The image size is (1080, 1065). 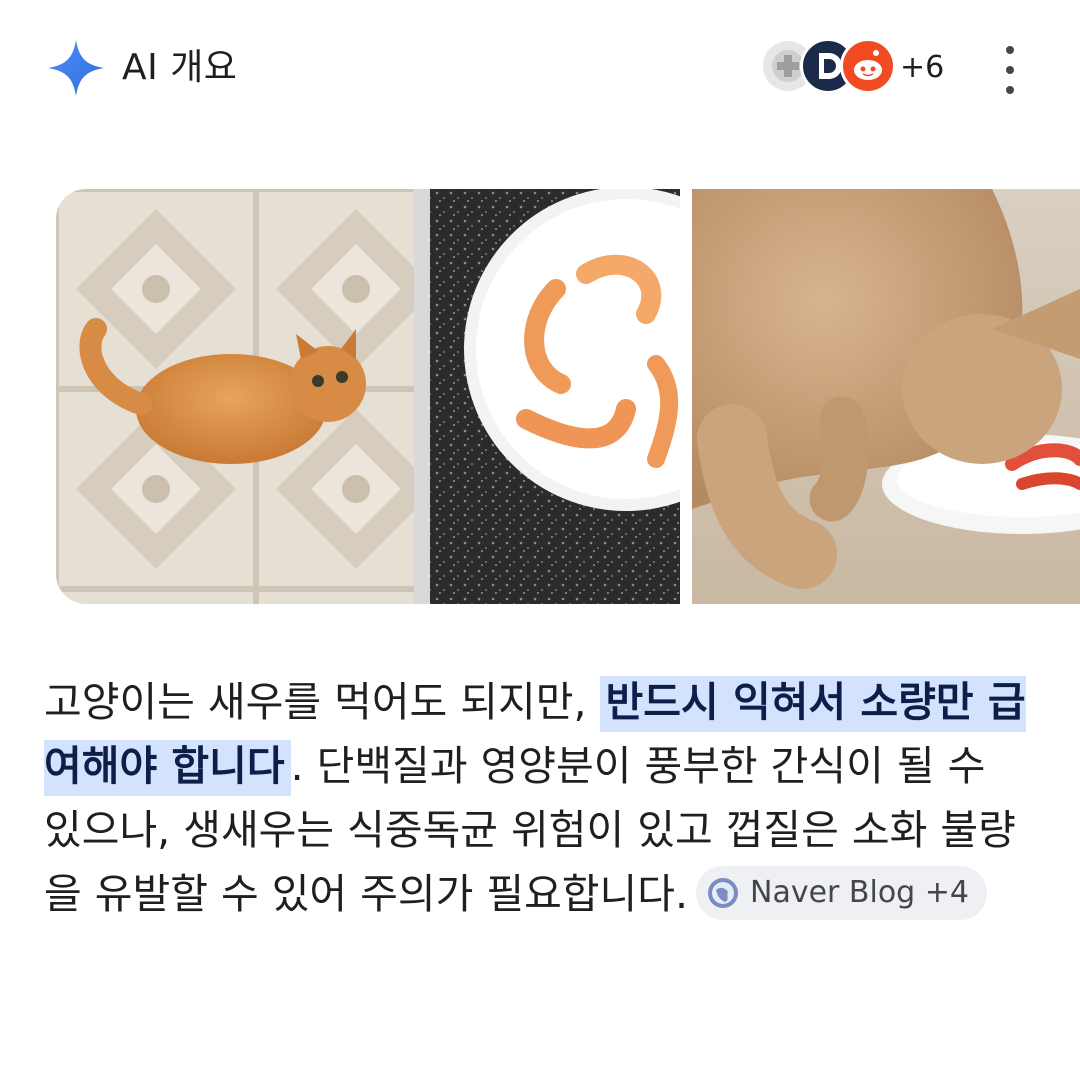 I want to click on ai-overview-title: AI 개요, so click(x=180, y=67).